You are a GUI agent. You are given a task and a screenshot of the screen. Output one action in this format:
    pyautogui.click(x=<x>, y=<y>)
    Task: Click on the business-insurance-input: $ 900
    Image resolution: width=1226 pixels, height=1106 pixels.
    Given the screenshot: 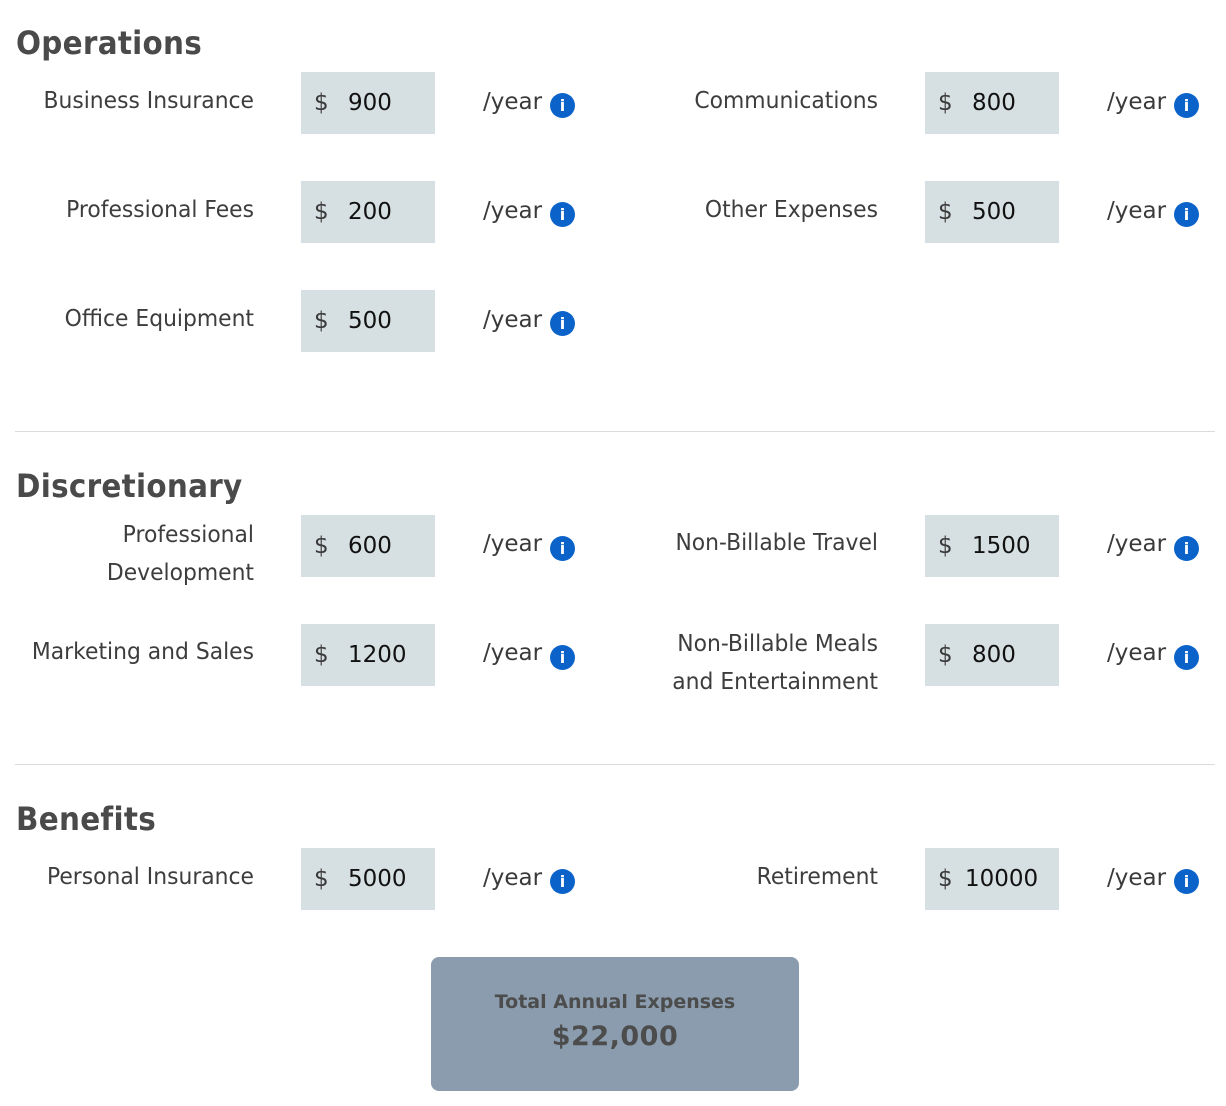 What is the action you would take?
    pyautogui.click(x=368, y=103)
    